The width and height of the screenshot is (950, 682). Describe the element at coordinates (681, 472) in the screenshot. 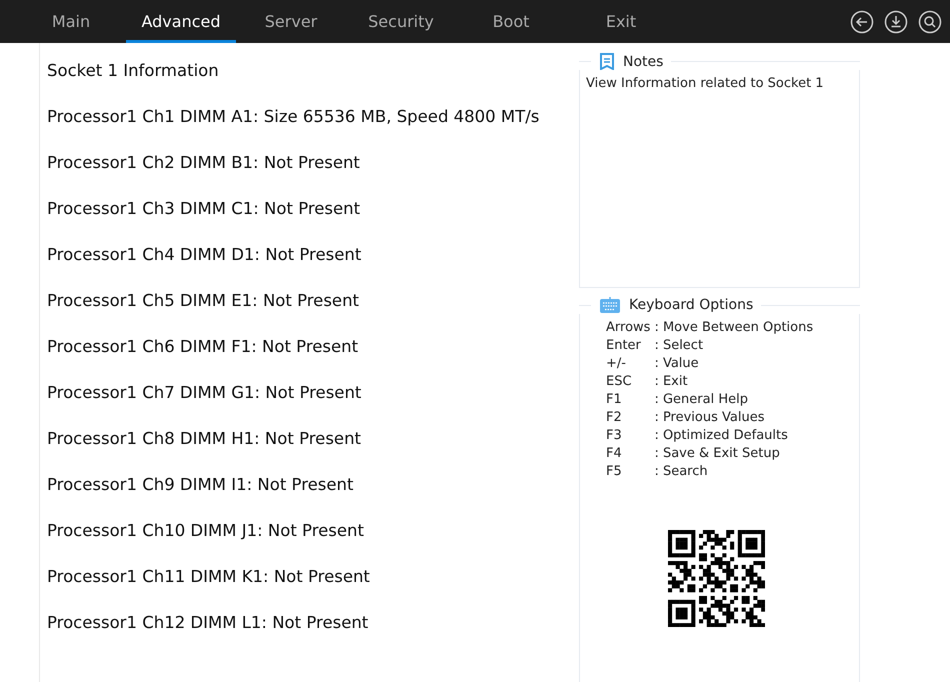

I see `key-action: : Search` at that location.